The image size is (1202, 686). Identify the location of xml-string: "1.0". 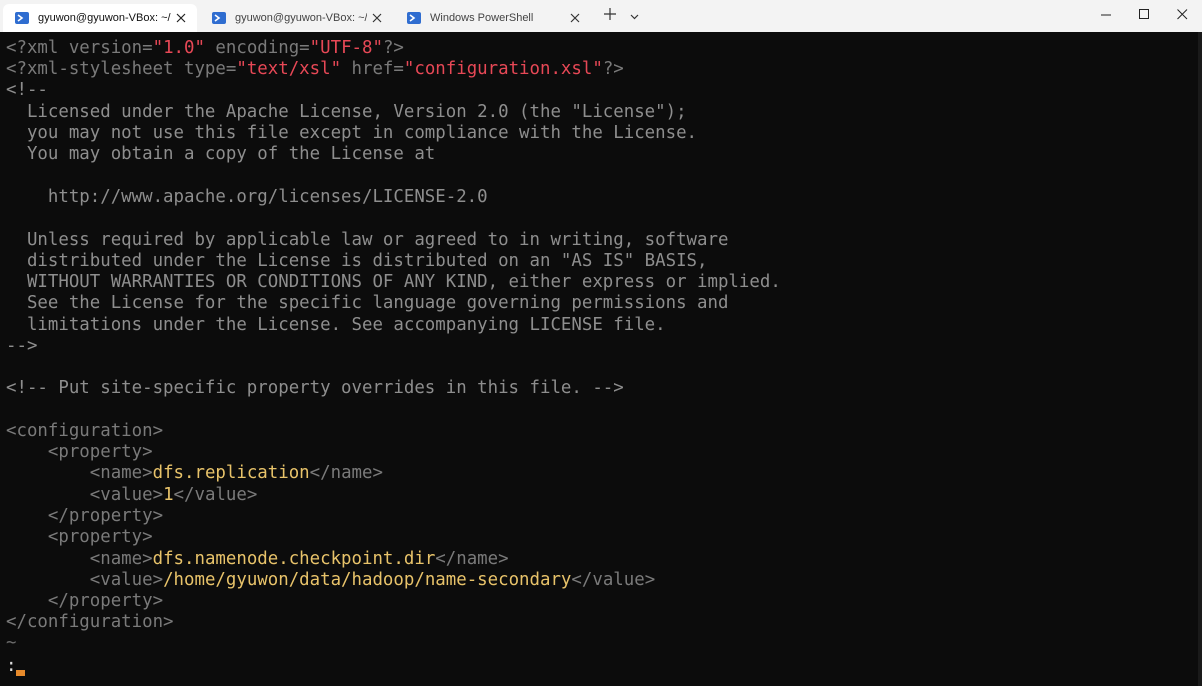
(178, 48).